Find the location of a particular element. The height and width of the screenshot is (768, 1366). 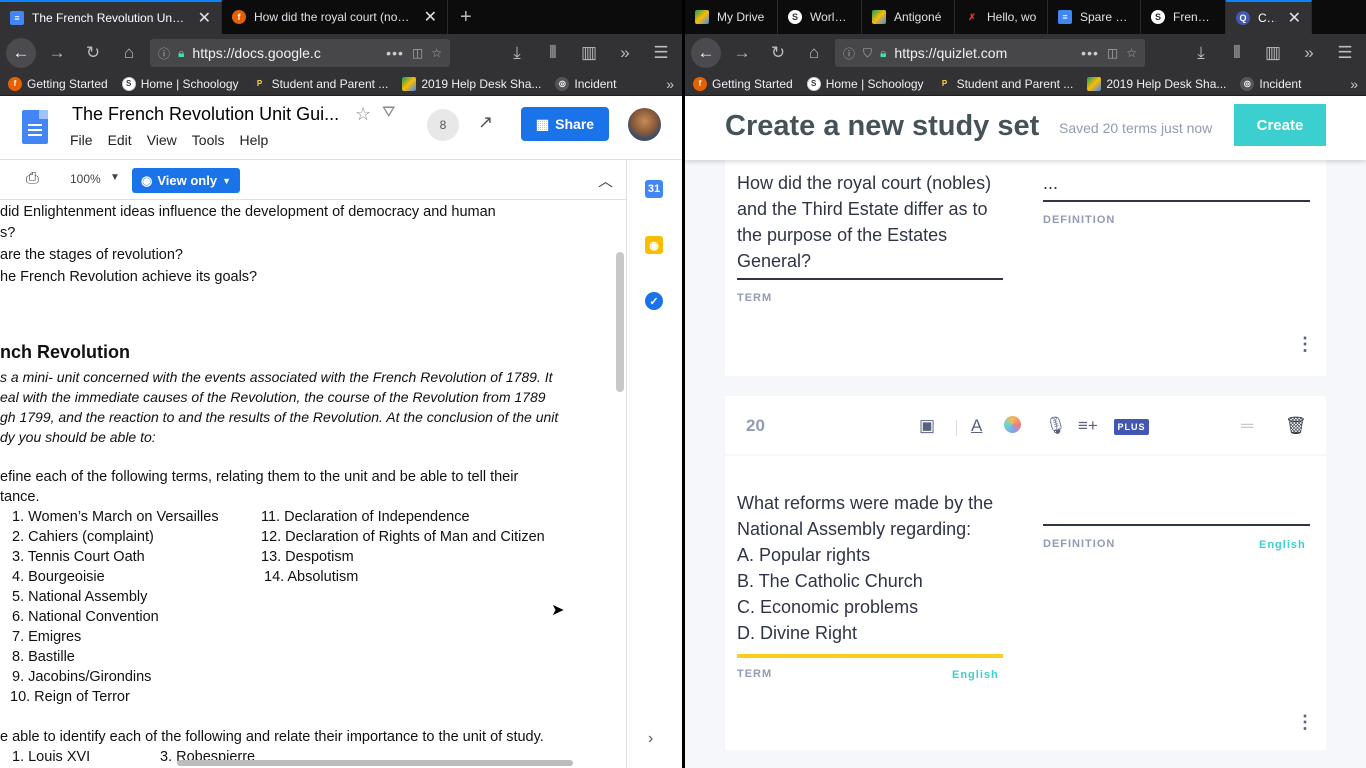

tasks-icon: ✓ is located at coordinates (654, 301).